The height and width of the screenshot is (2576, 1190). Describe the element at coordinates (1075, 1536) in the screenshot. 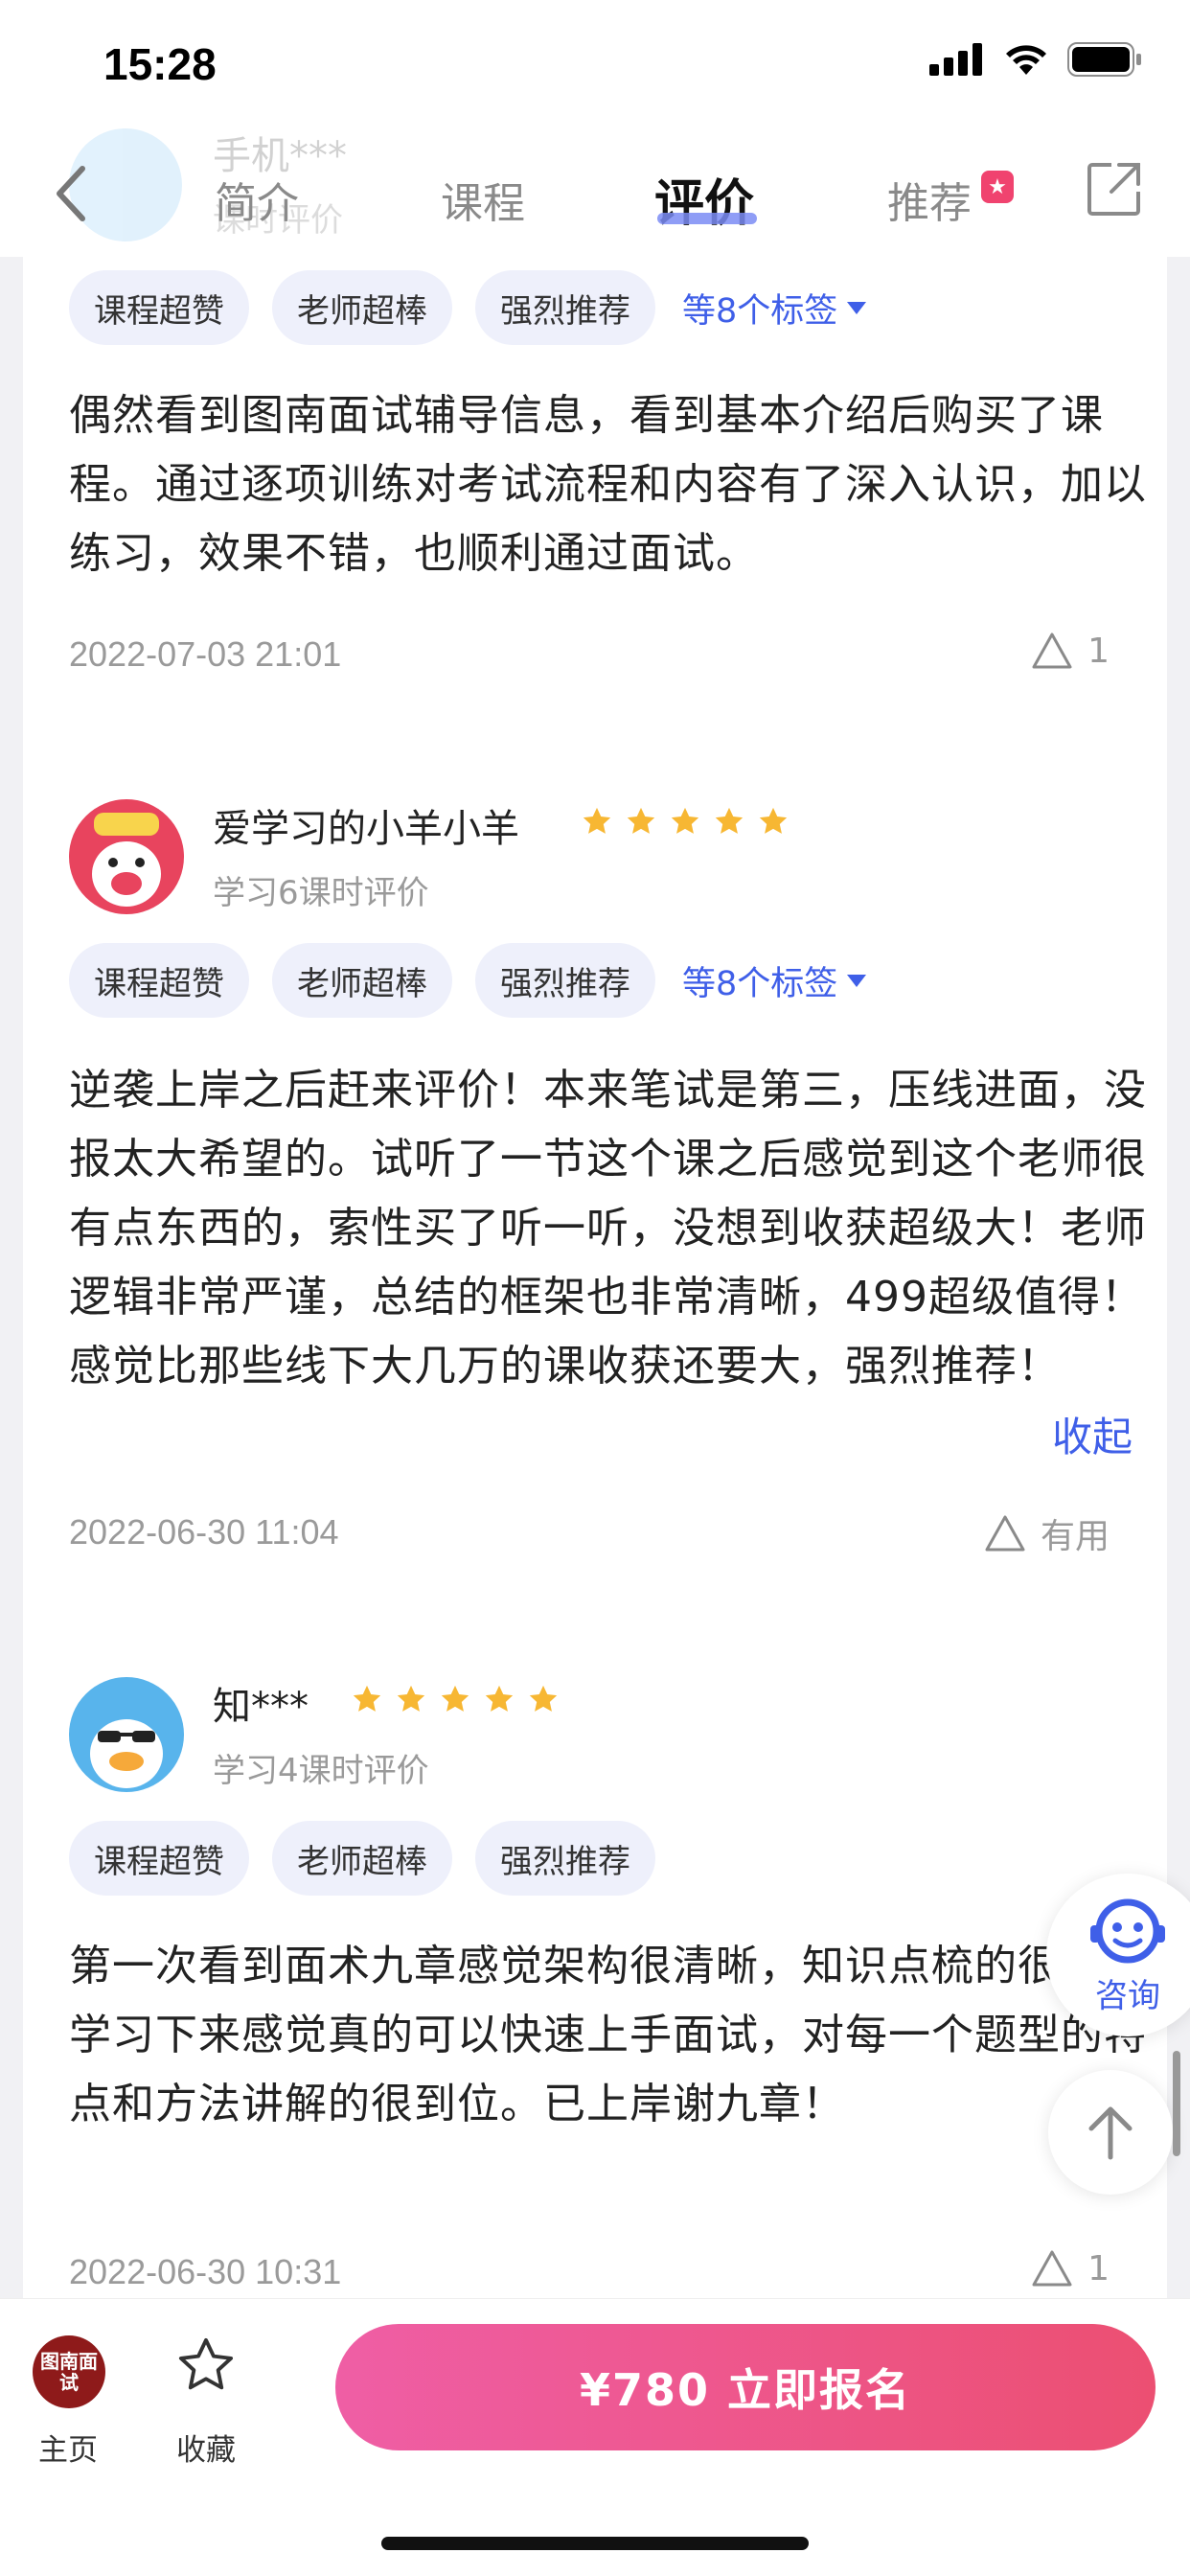

I see `useful-label: 有用` at that location.